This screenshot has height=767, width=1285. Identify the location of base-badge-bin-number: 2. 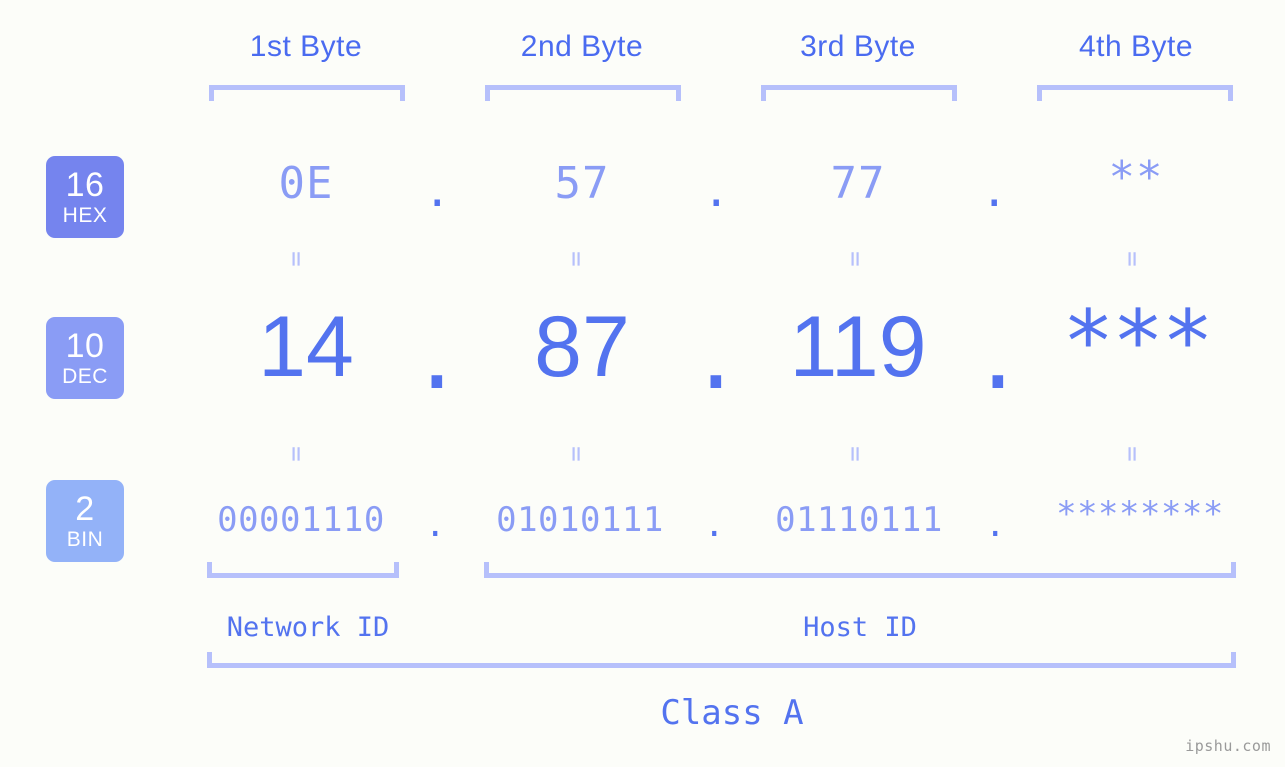
(85, 509).